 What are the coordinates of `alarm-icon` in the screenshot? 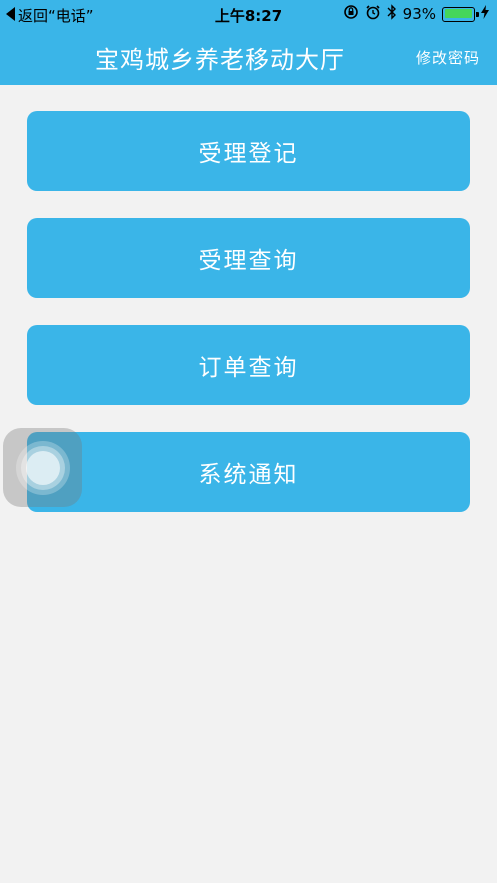 It's located at (373, 14).